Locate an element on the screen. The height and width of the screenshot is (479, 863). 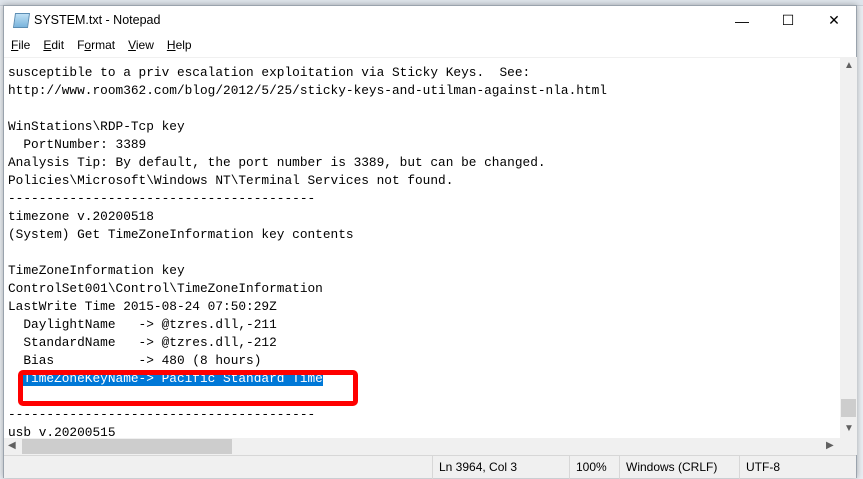
text-line: PortNumber: 3389 is located at coordinates (77, 144).